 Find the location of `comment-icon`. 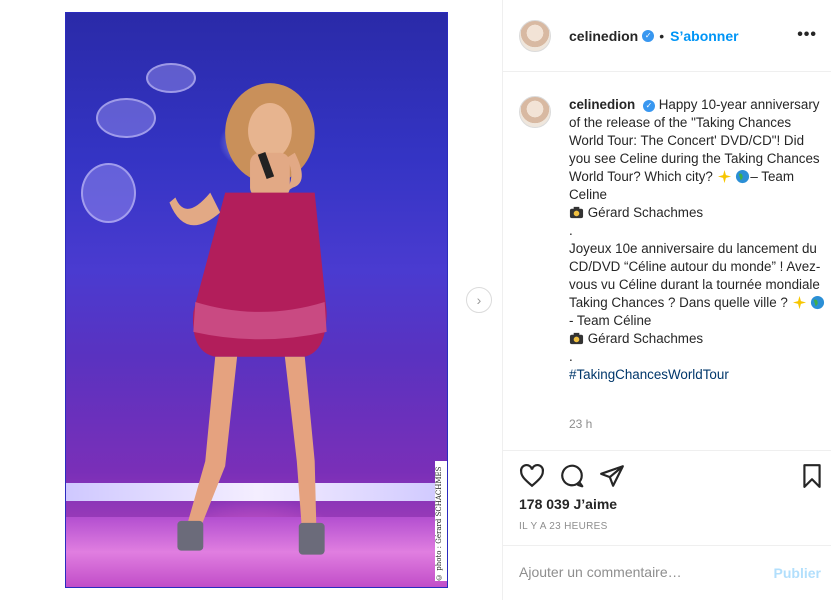

comment-icon is located at coordinates (572, 476).